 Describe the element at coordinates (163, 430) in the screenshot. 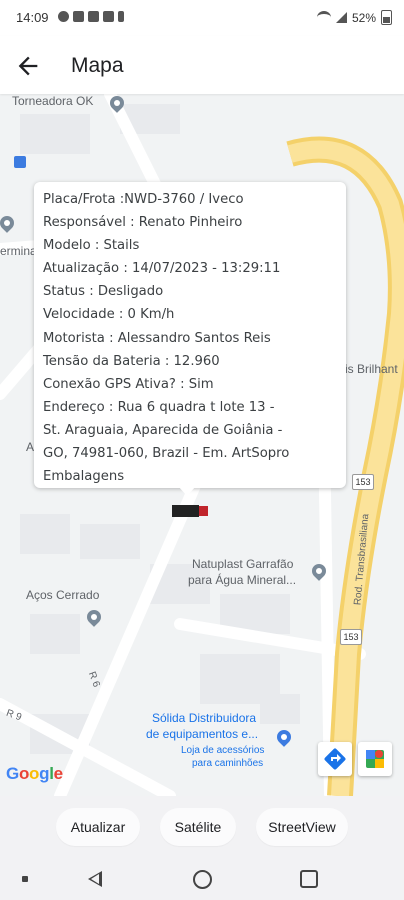

I see `info-line: St. Araguaia, Aparecida de Goiânia -` at that location.